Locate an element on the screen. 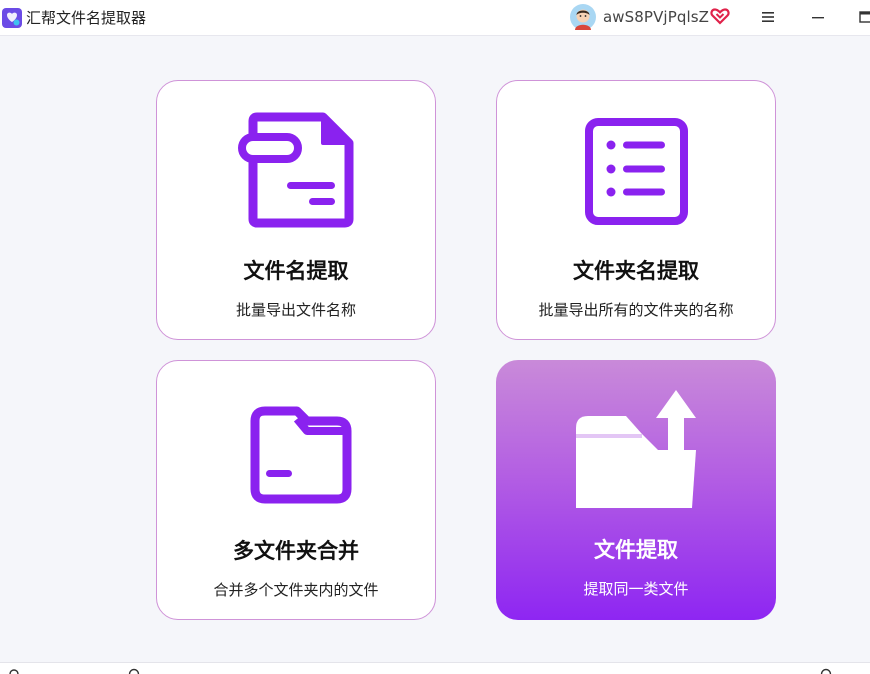 This screenshot has height=674, width=870. card-title: 文件名提取 is located at coordinates (296, 271).